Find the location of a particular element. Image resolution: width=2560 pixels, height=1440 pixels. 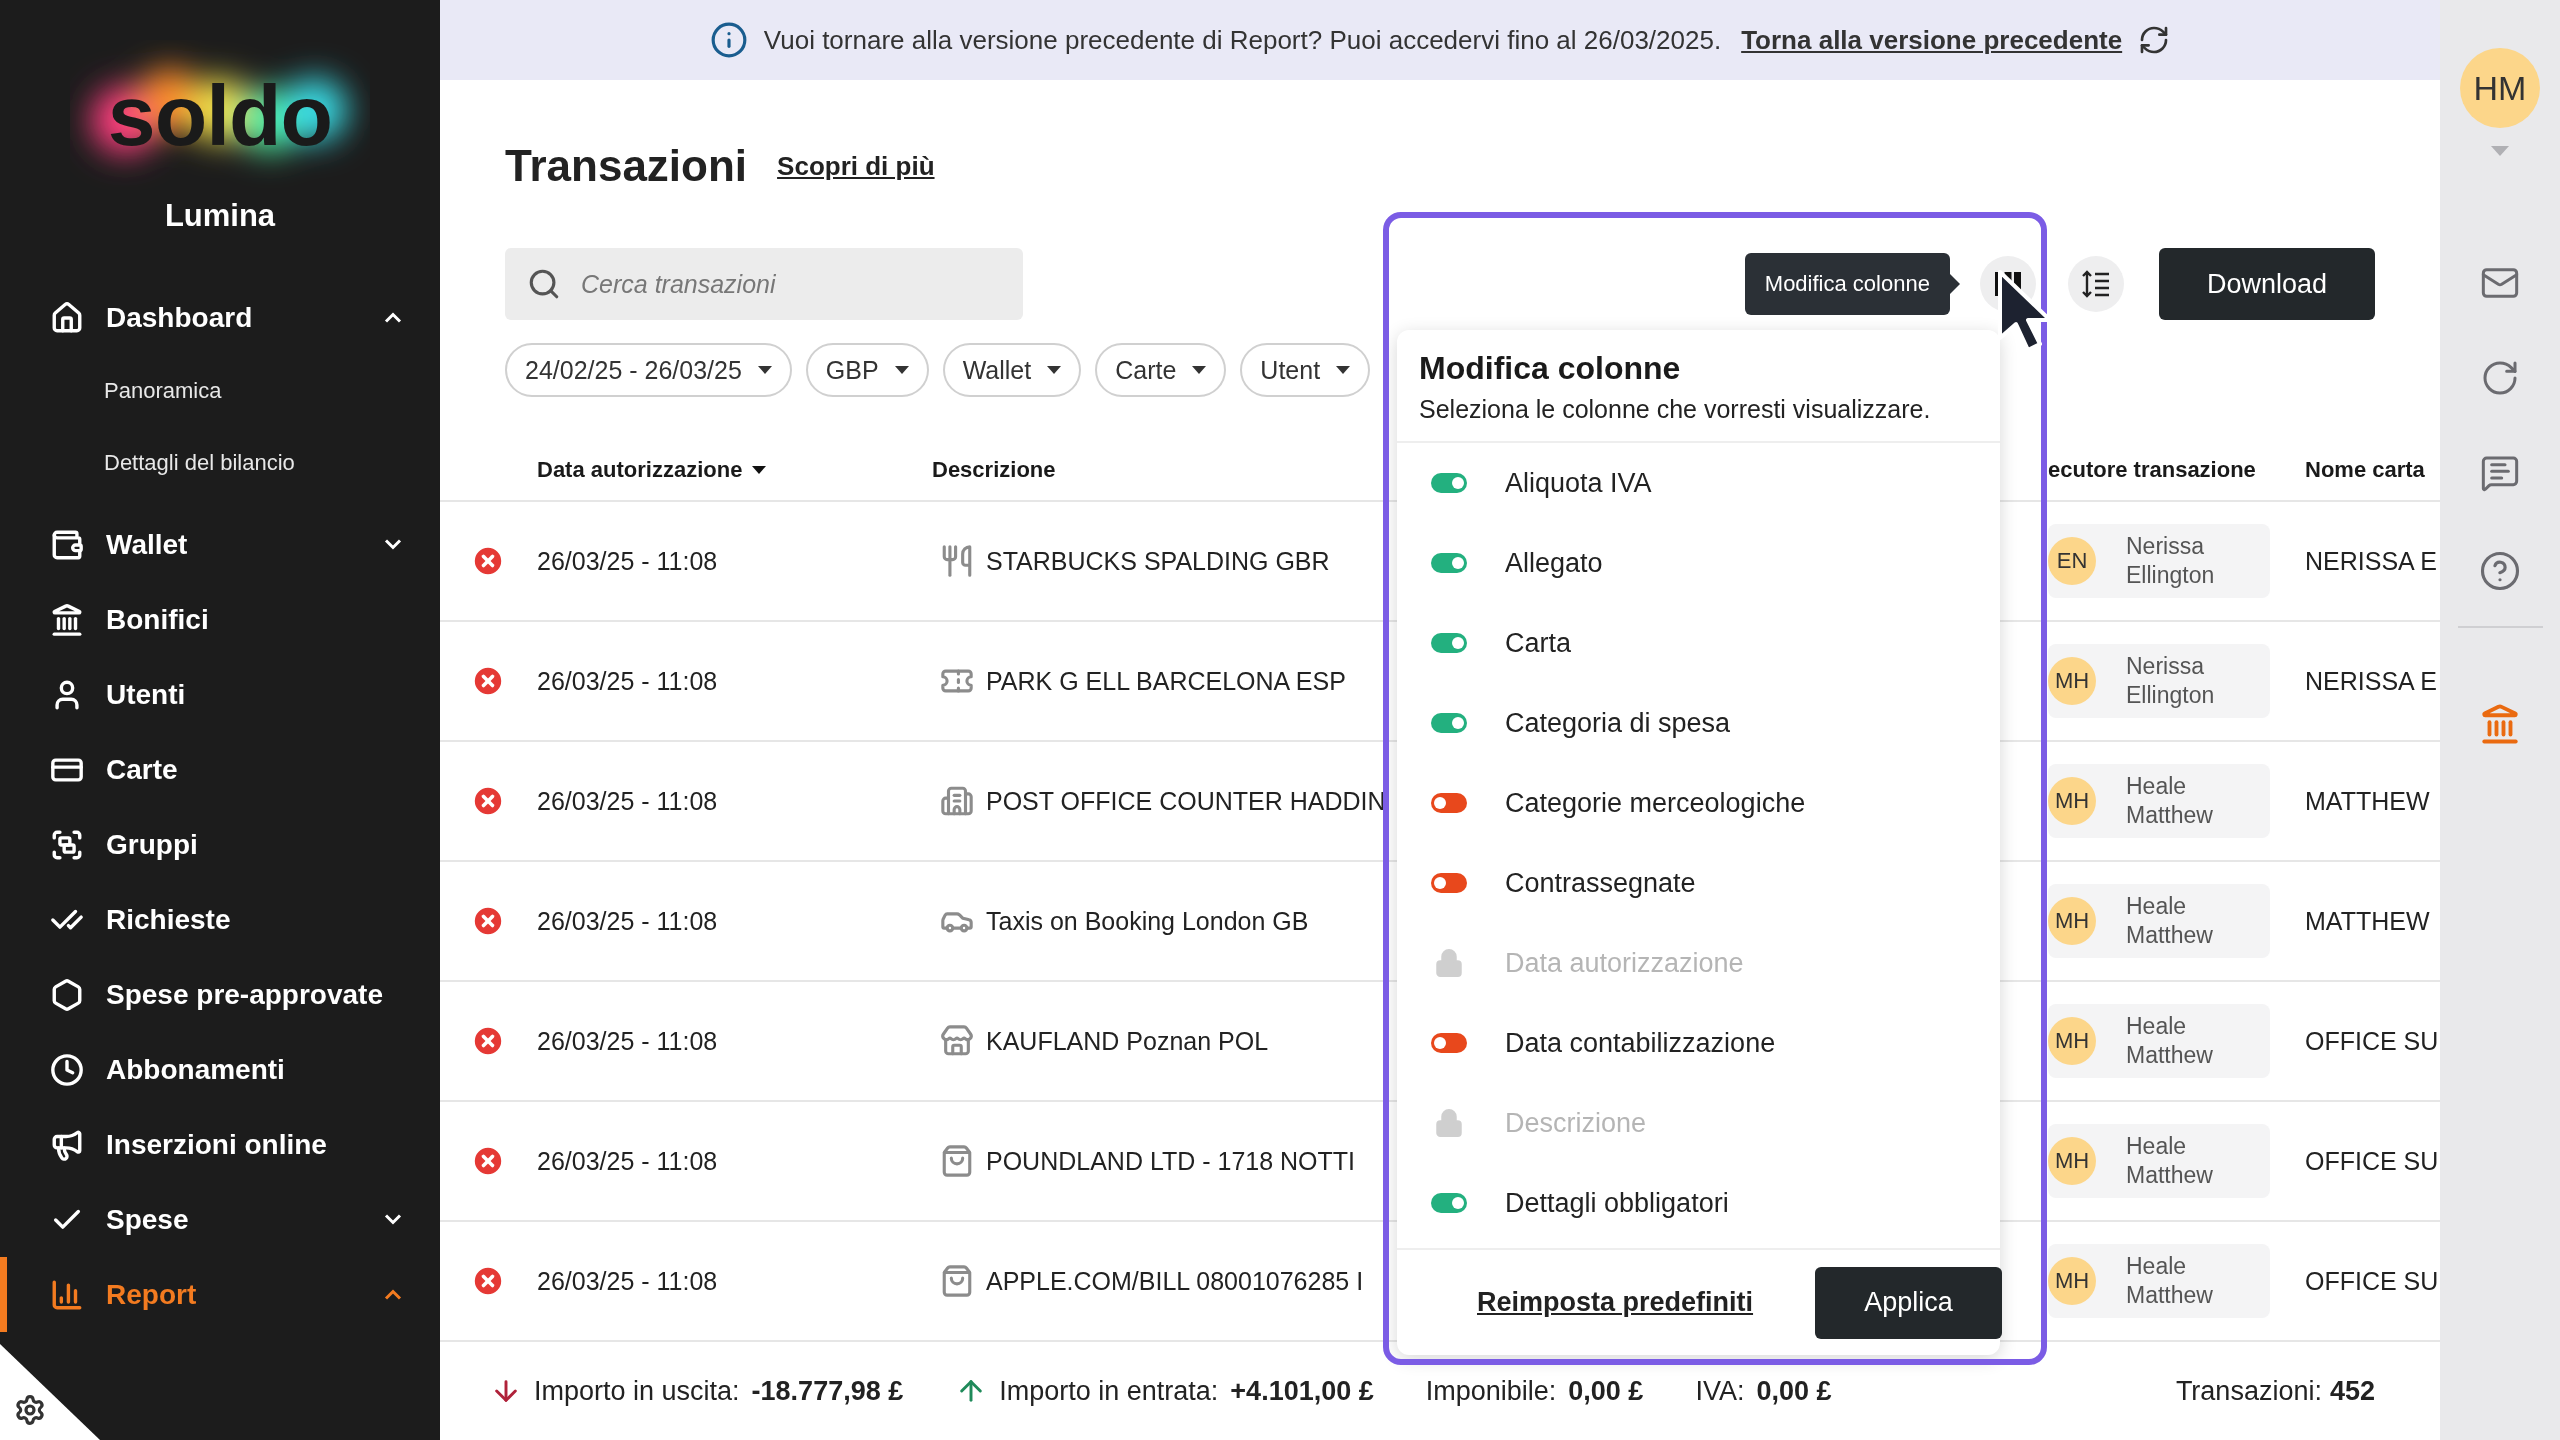

house-icon is located at coordinates (67, 317).